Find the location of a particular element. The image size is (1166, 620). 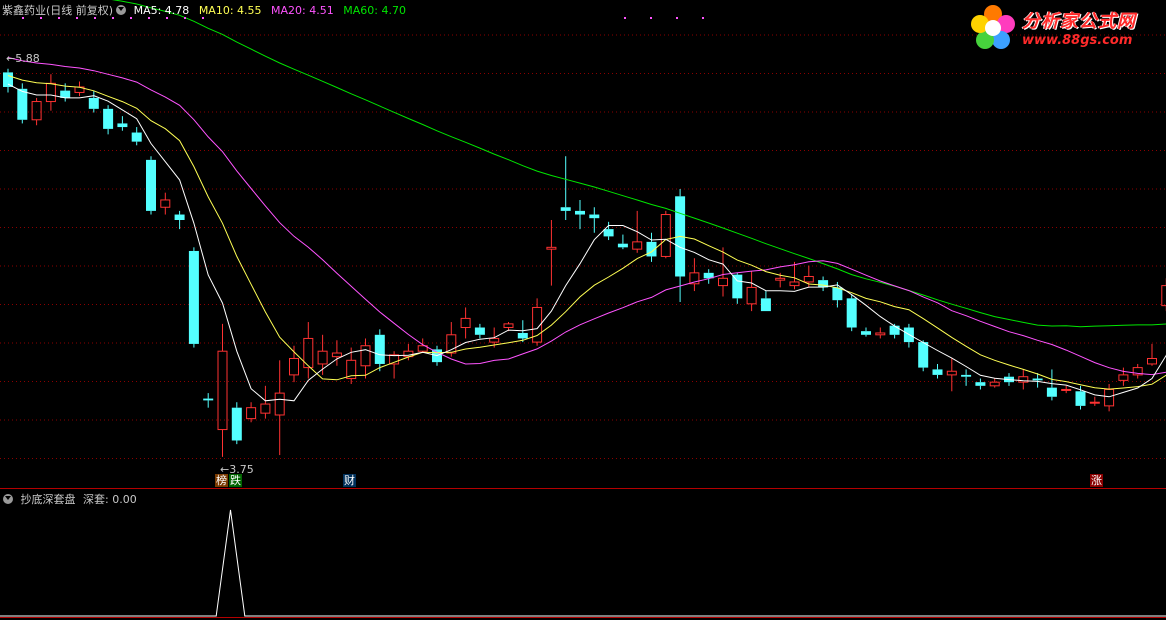

badge-zhang: 涨 is located at coordinates (1096, 480).